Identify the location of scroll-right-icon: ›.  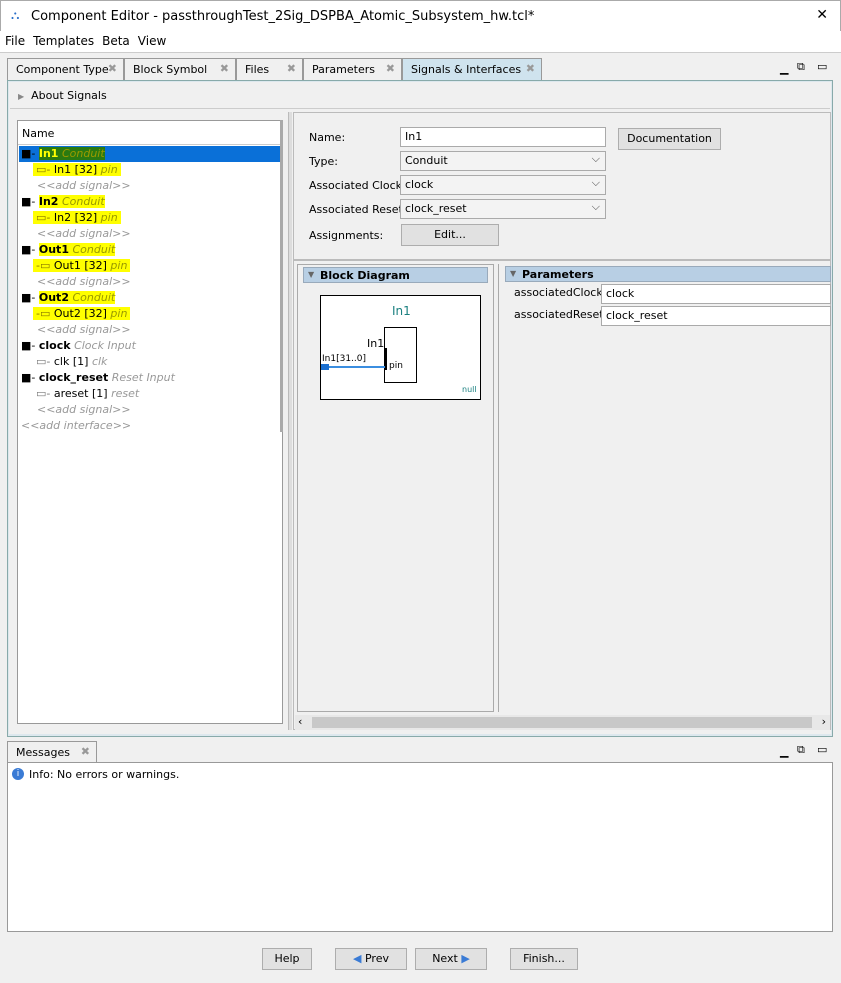
(824, 721).